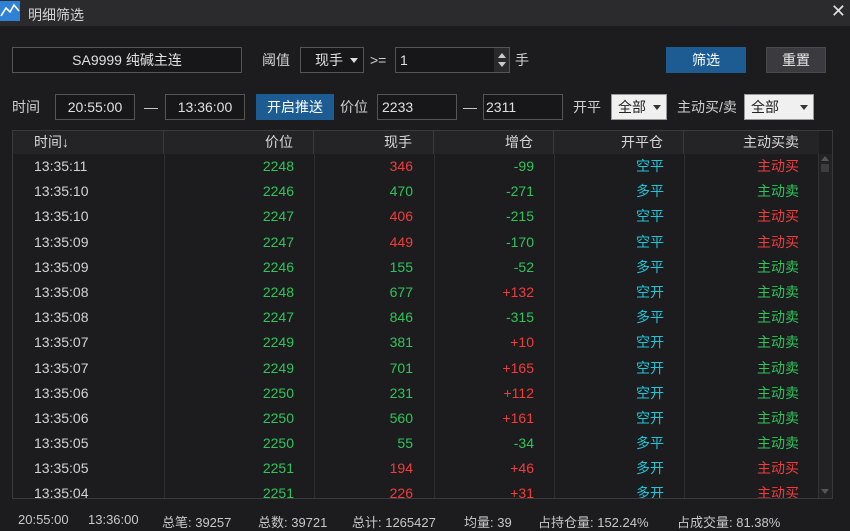  Describe the element at coordinates (416, 443) in the screenshot. I see `table-row: 13:35:05 2250 55 -34 多平 主动卖` at that location.